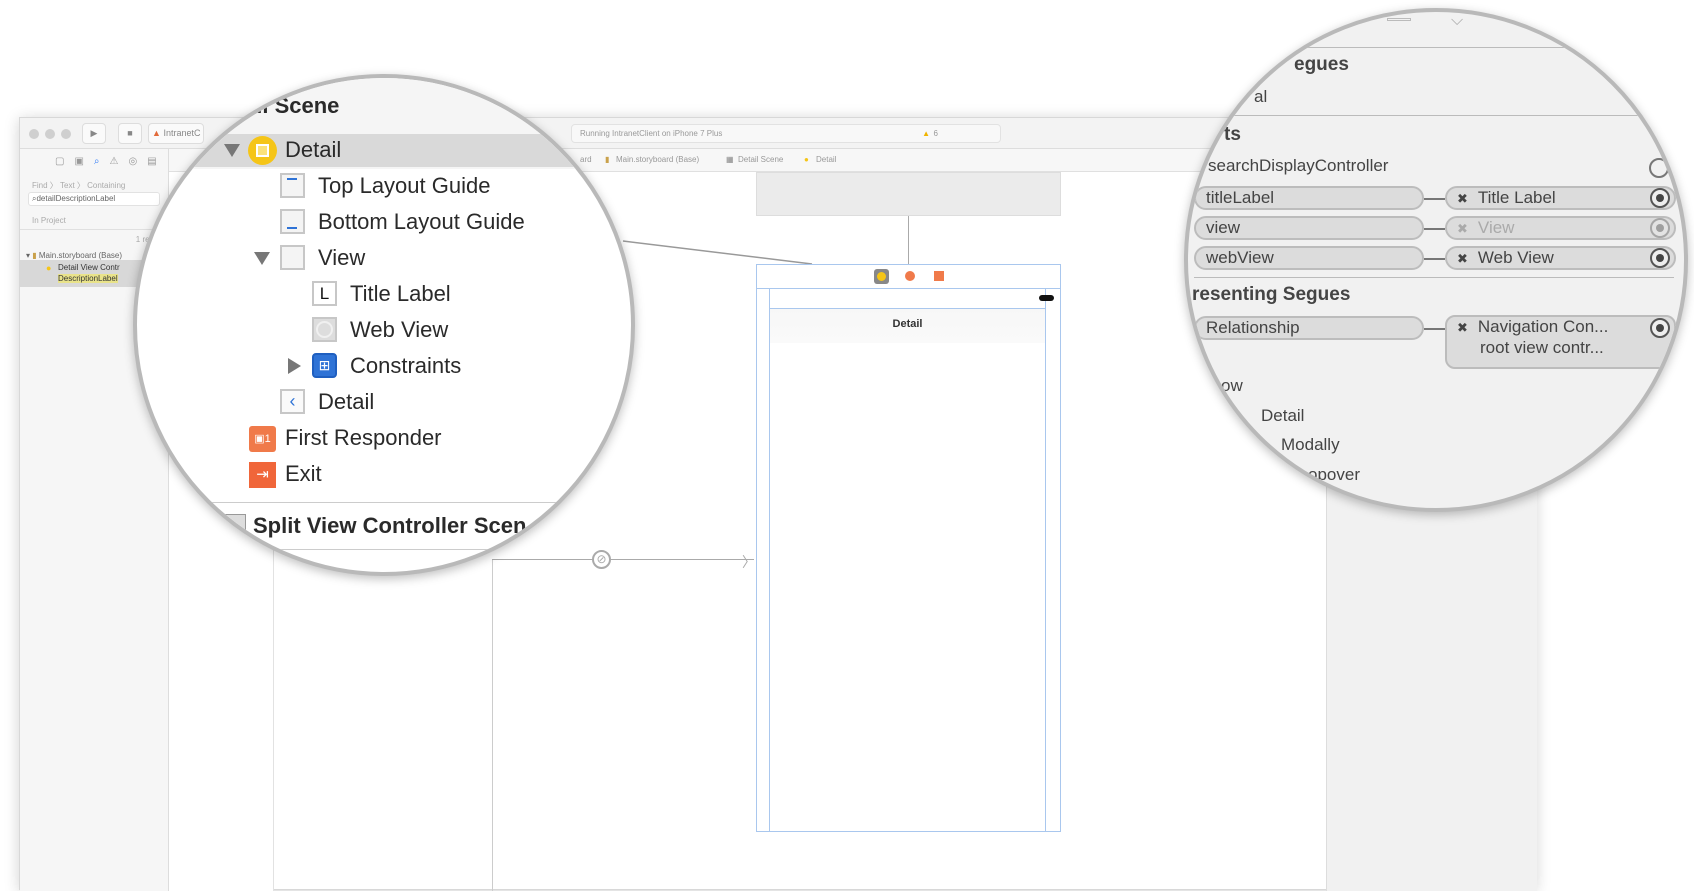  Describe the element at coordinates (405, 366) in the screenshot. I see `outline-item-constraints: Constraints` at that location.